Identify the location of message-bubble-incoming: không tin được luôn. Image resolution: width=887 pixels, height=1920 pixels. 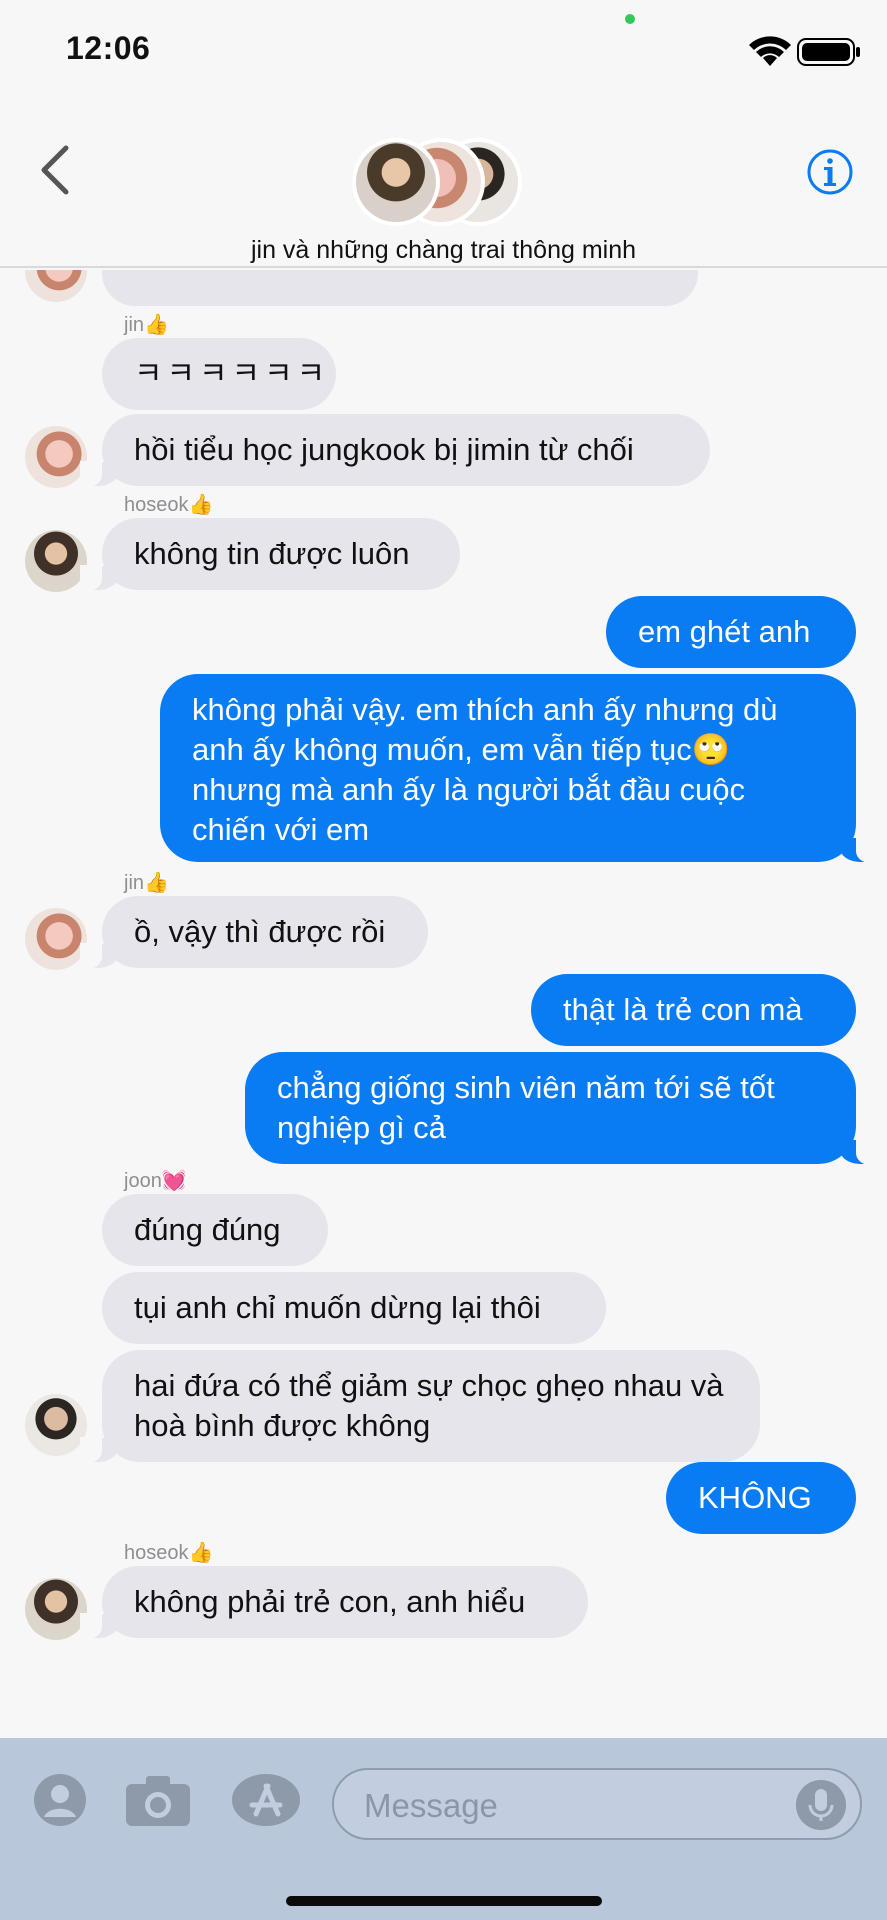
(270, 554).